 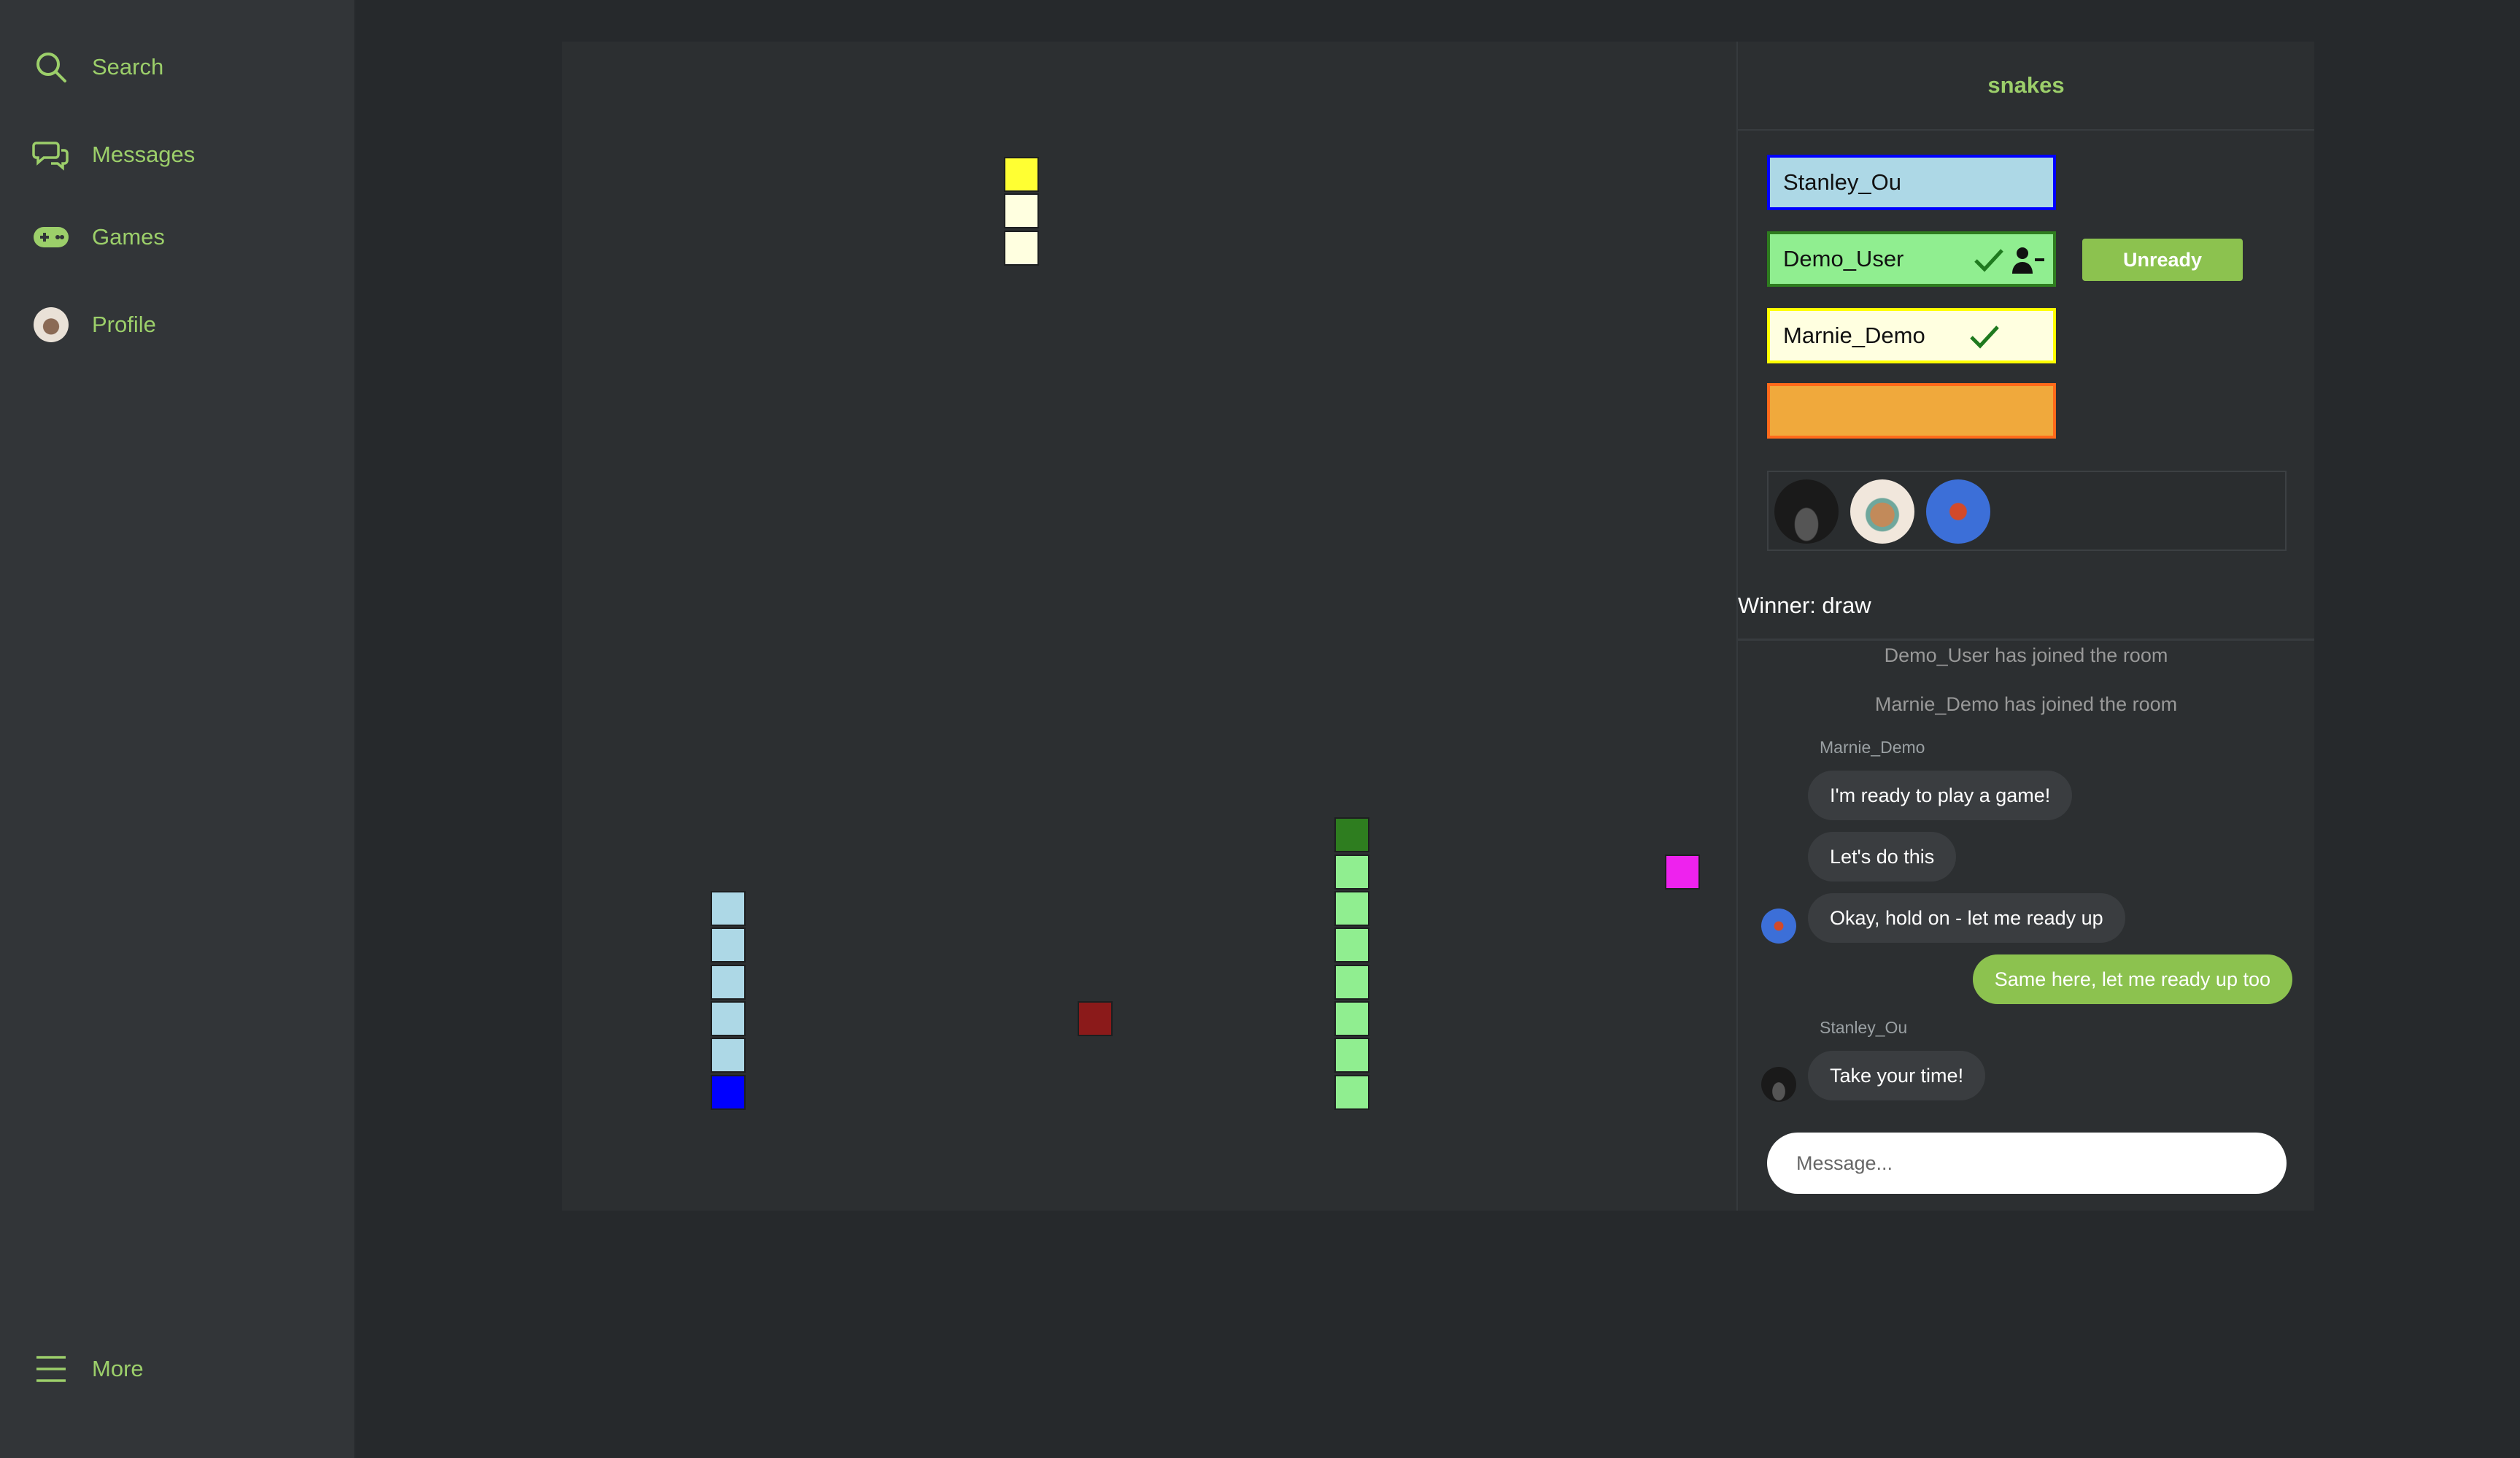 I want to click on divider, so click(x=2026, y=640).